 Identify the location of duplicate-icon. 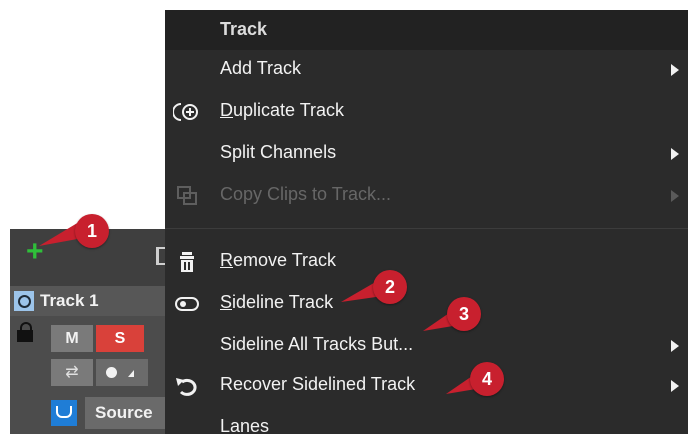
(186, 112).